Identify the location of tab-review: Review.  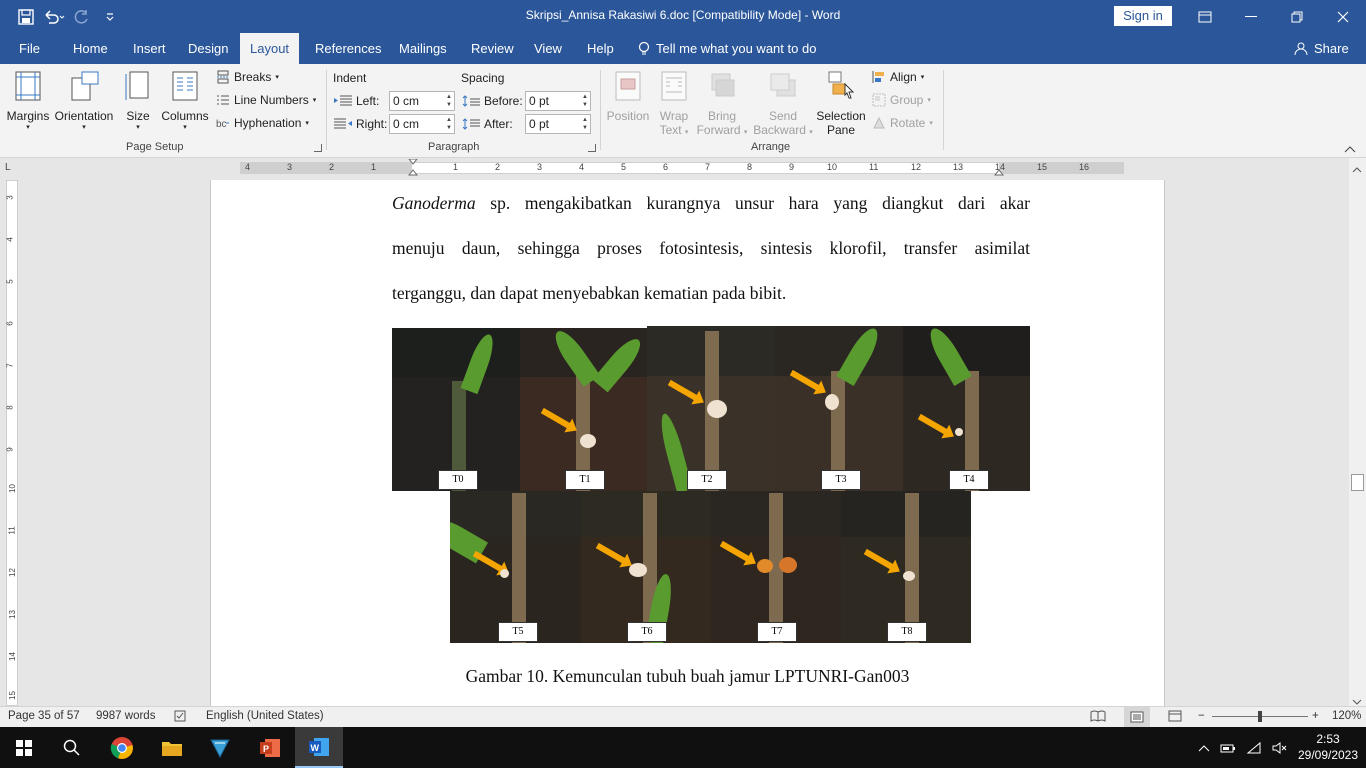
(492, 48).